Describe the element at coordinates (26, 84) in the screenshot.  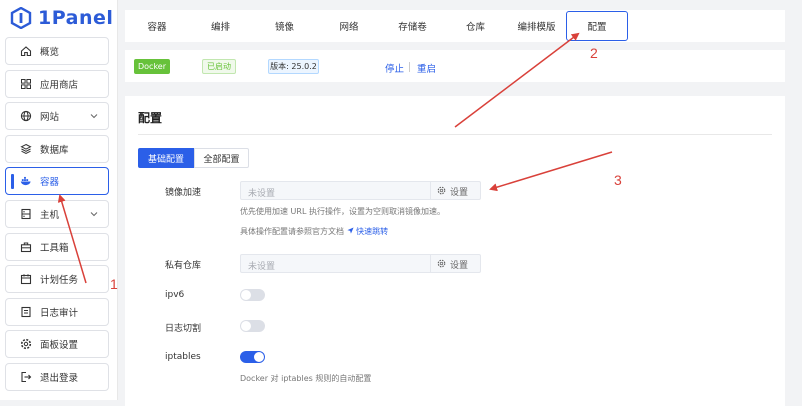
I see `apps-grid-icon` at that location.